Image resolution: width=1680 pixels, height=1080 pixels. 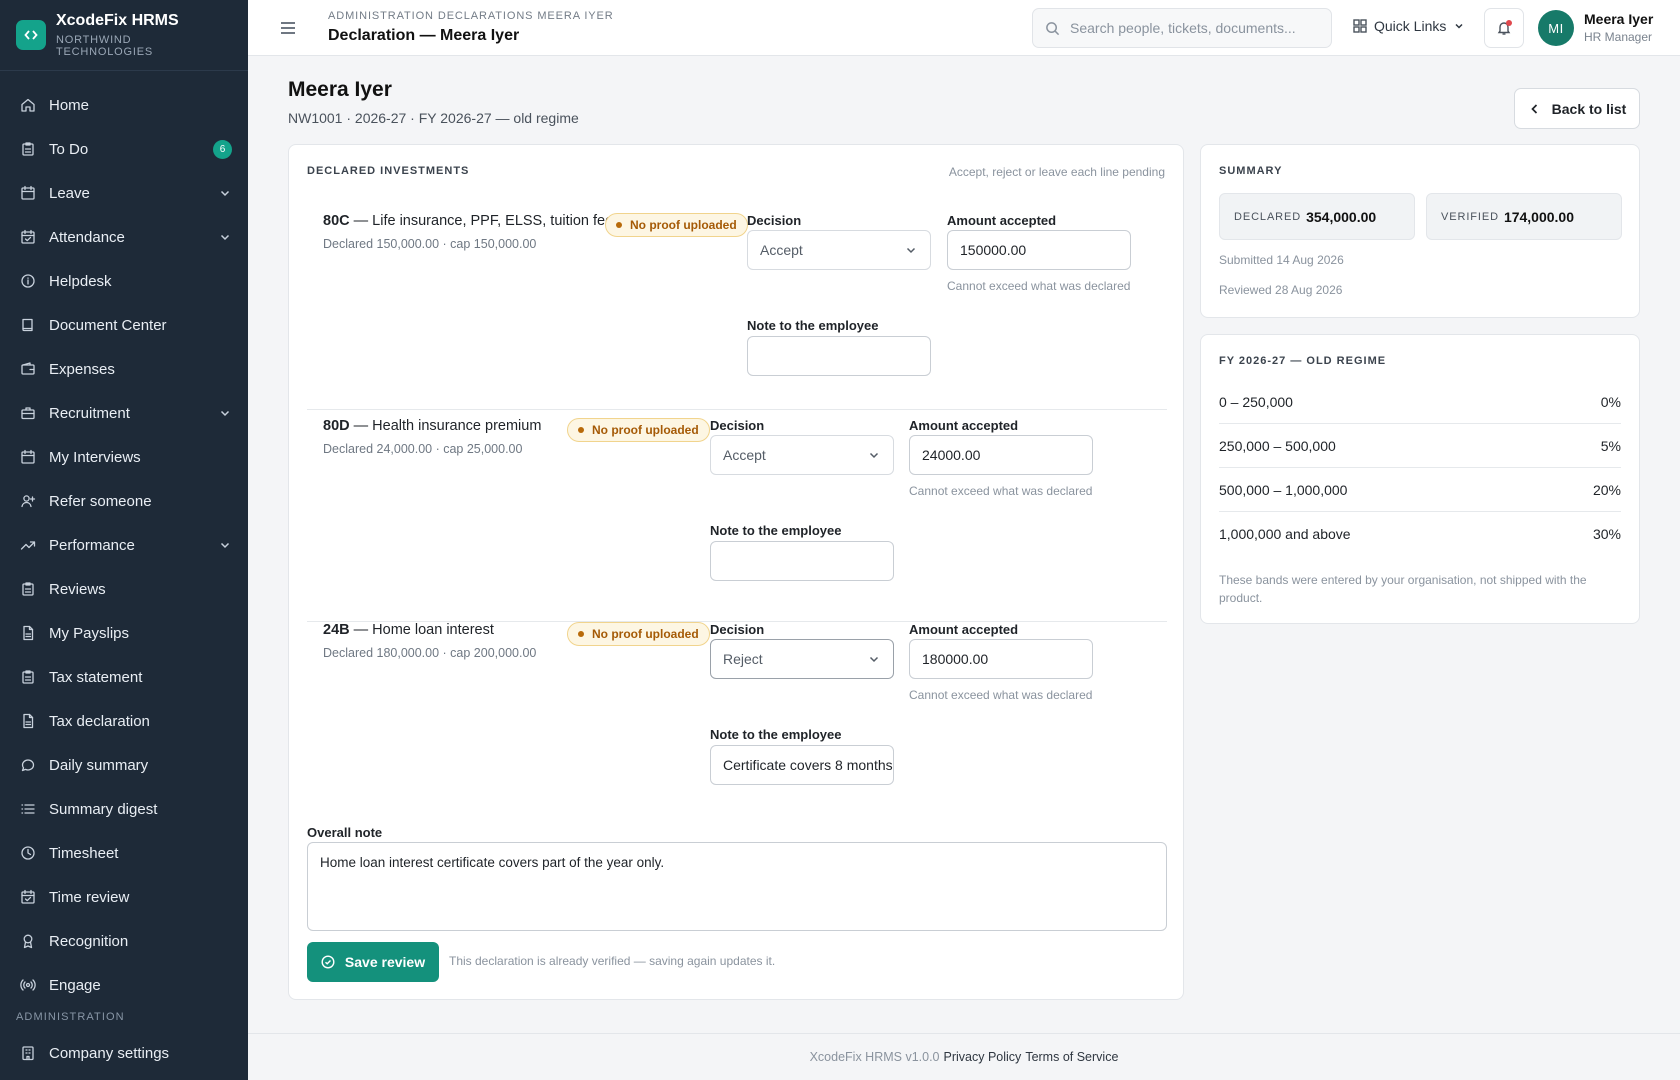 What do you see at coordinates (124, 941) in the screenshot?
I see `sidebar-item-recognition: Recognition` at bounding box center [124, 941].